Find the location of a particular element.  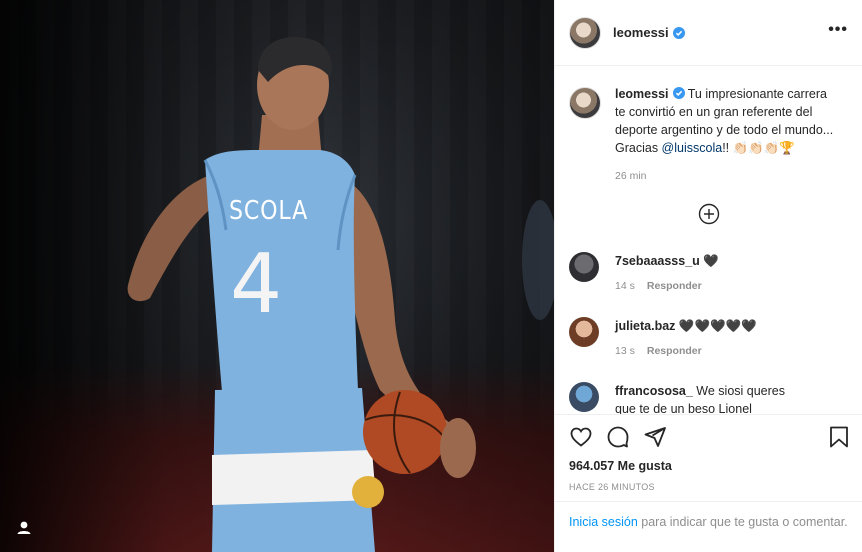

comment-time: 14 s is located at coordinates (625, 286).